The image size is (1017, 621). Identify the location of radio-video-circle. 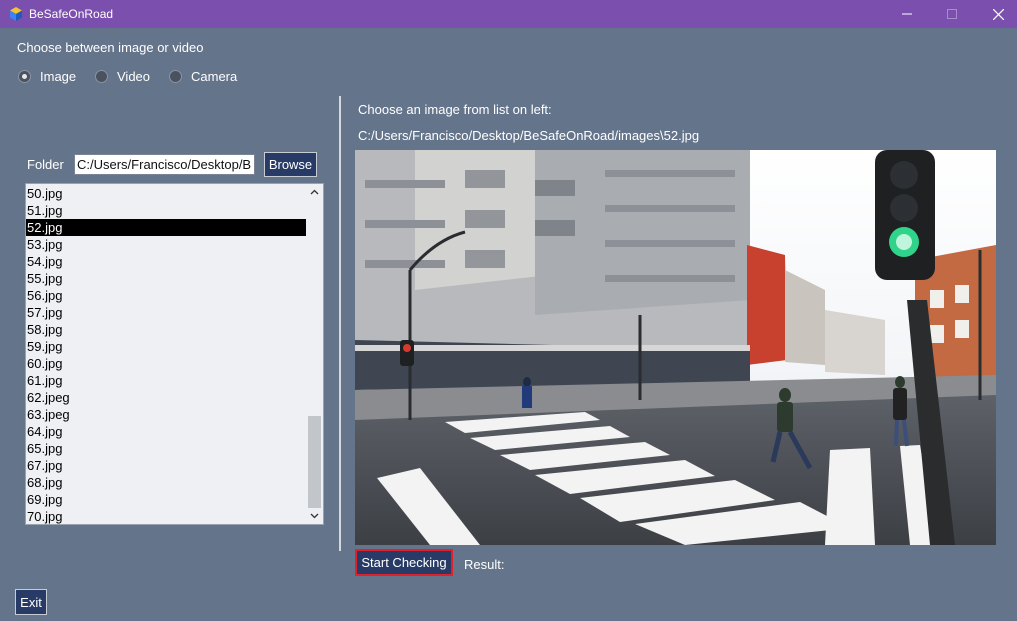
(101, 76).